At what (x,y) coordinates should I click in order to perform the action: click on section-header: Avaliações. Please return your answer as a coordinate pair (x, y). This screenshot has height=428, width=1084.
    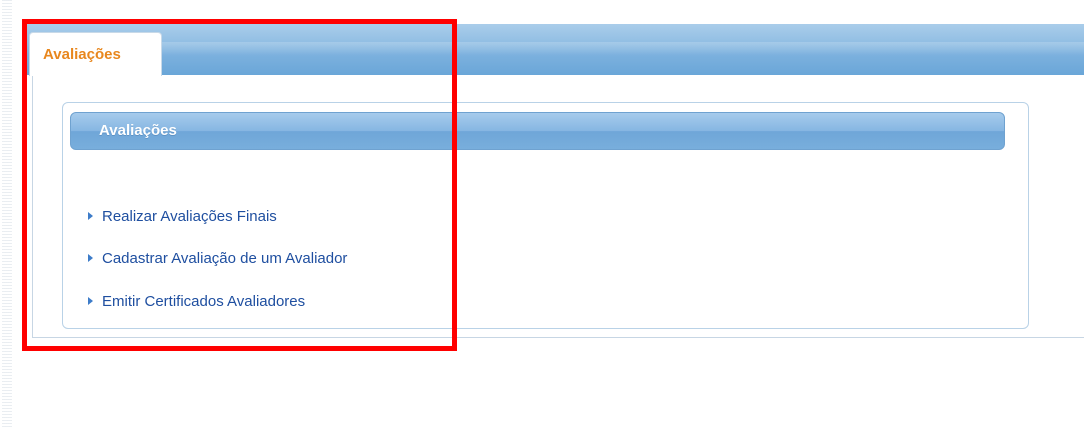
    Looking at the image, I should click on (537, 131).